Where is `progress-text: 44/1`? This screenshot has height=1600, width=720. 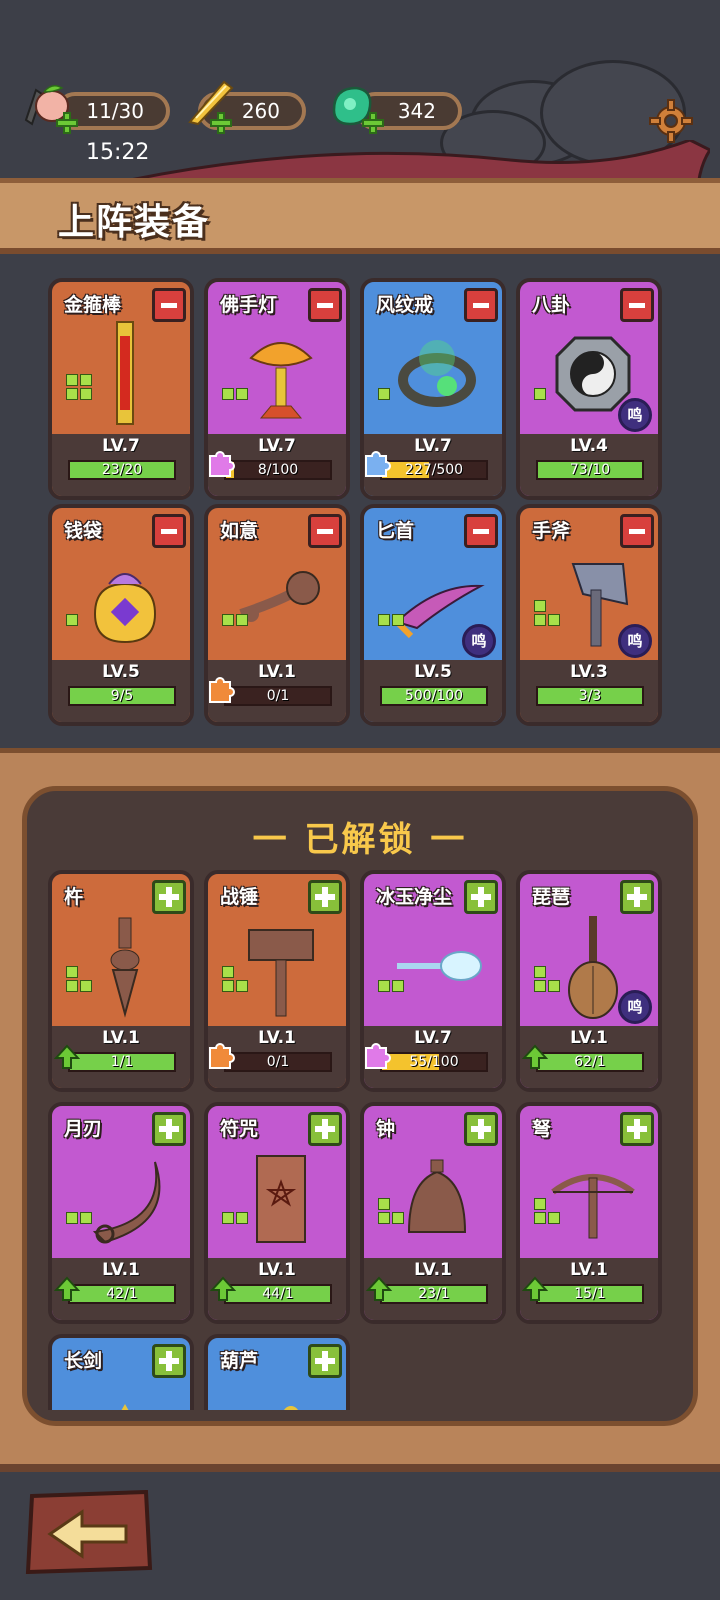
progress-text: 44/1 is located at coordinates (278, 1294).